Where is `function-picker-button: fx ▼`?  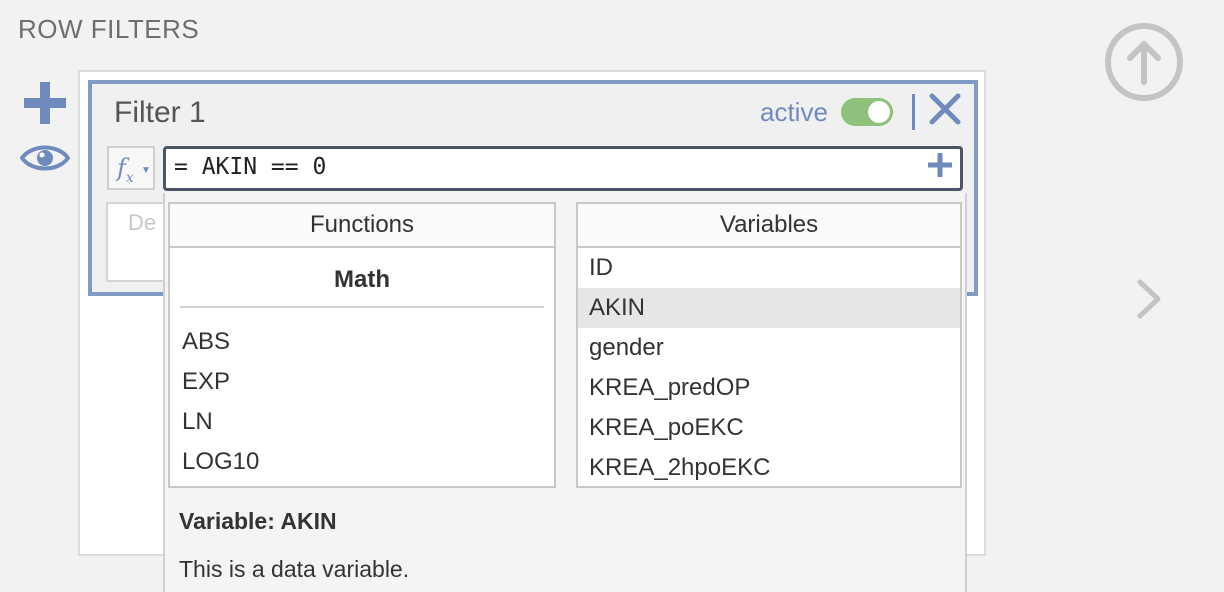 function-picker-button: fx ▼ is located at coordinates (131, 168).